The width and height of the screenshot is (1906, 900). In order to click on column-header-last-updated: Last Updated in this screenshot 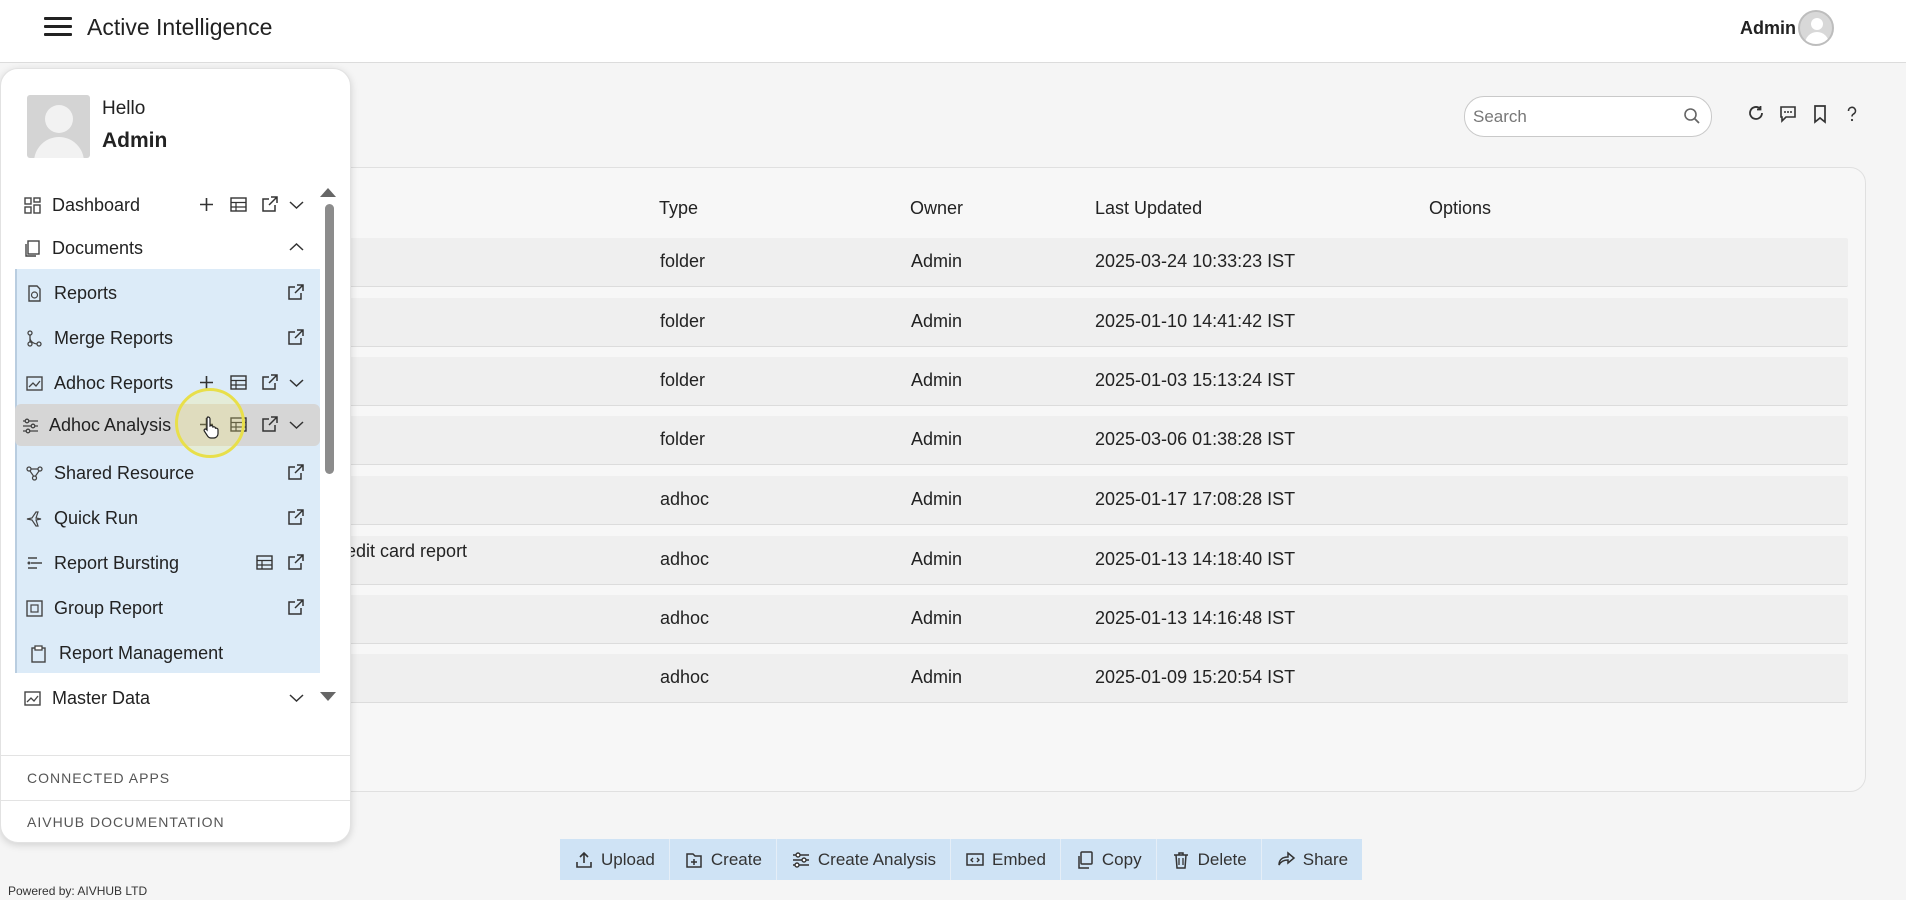, I will do `click(1148, 208)`.